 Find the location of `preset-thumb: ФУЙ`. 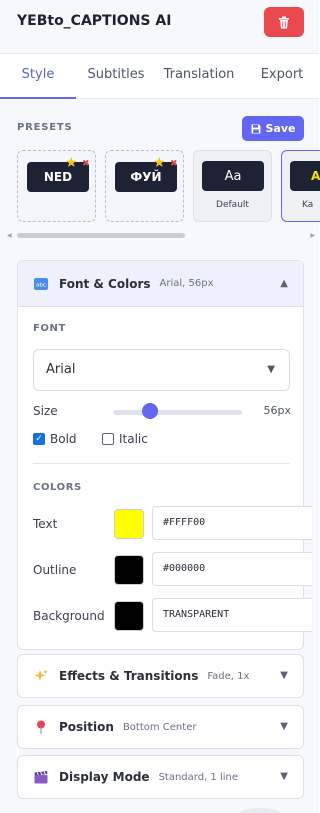

preset-thumb: ФУЙ is located at coordinates (146, 177).